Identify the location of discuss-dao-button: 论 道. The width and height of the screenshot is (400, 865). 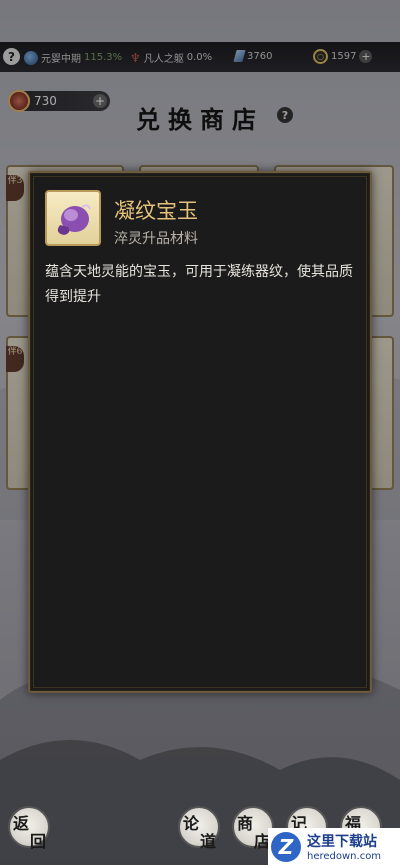
(199, 828).